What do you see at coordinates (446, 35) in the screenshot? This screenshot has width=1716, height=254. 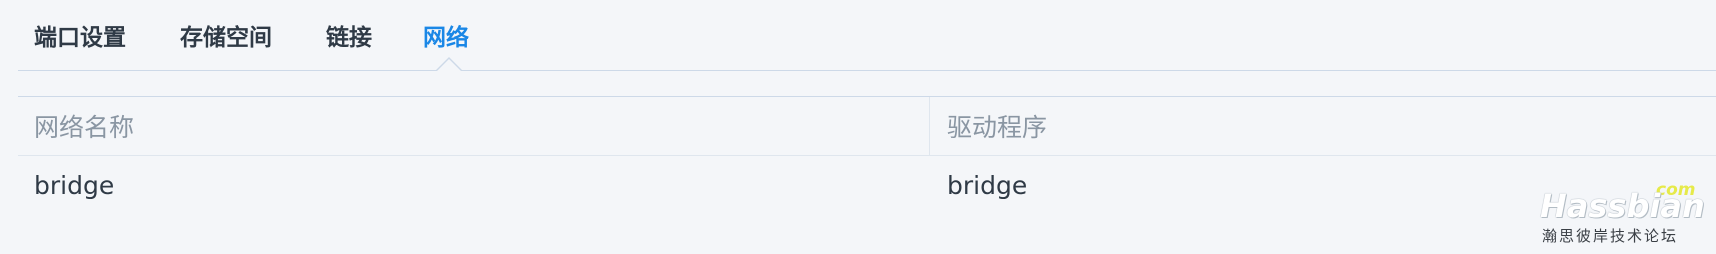 I see `tab-network: 网络` at bounding box center [446, 35].